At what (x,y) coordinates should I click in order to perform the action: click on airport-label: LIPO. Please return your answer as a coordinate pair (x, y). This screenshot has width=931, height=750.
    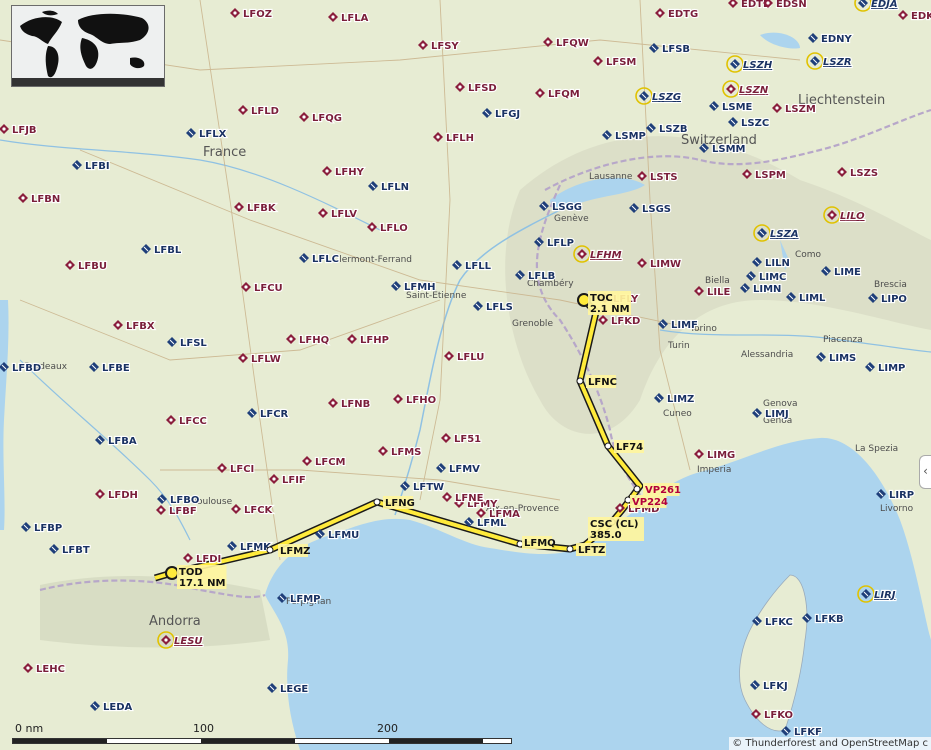
    Looking at the image, I should click on (894, 299).